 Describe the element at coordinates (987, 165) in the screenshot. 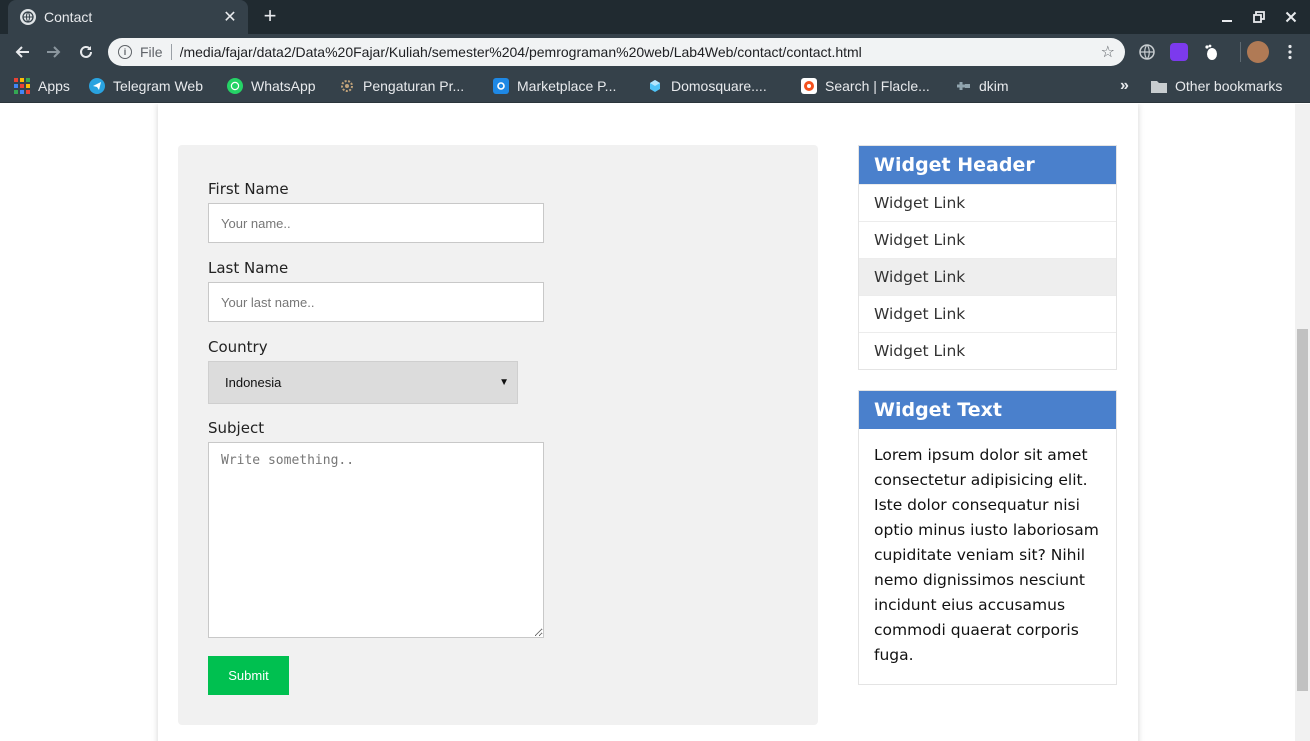

I see `widget-header: Widget Header` at that location.